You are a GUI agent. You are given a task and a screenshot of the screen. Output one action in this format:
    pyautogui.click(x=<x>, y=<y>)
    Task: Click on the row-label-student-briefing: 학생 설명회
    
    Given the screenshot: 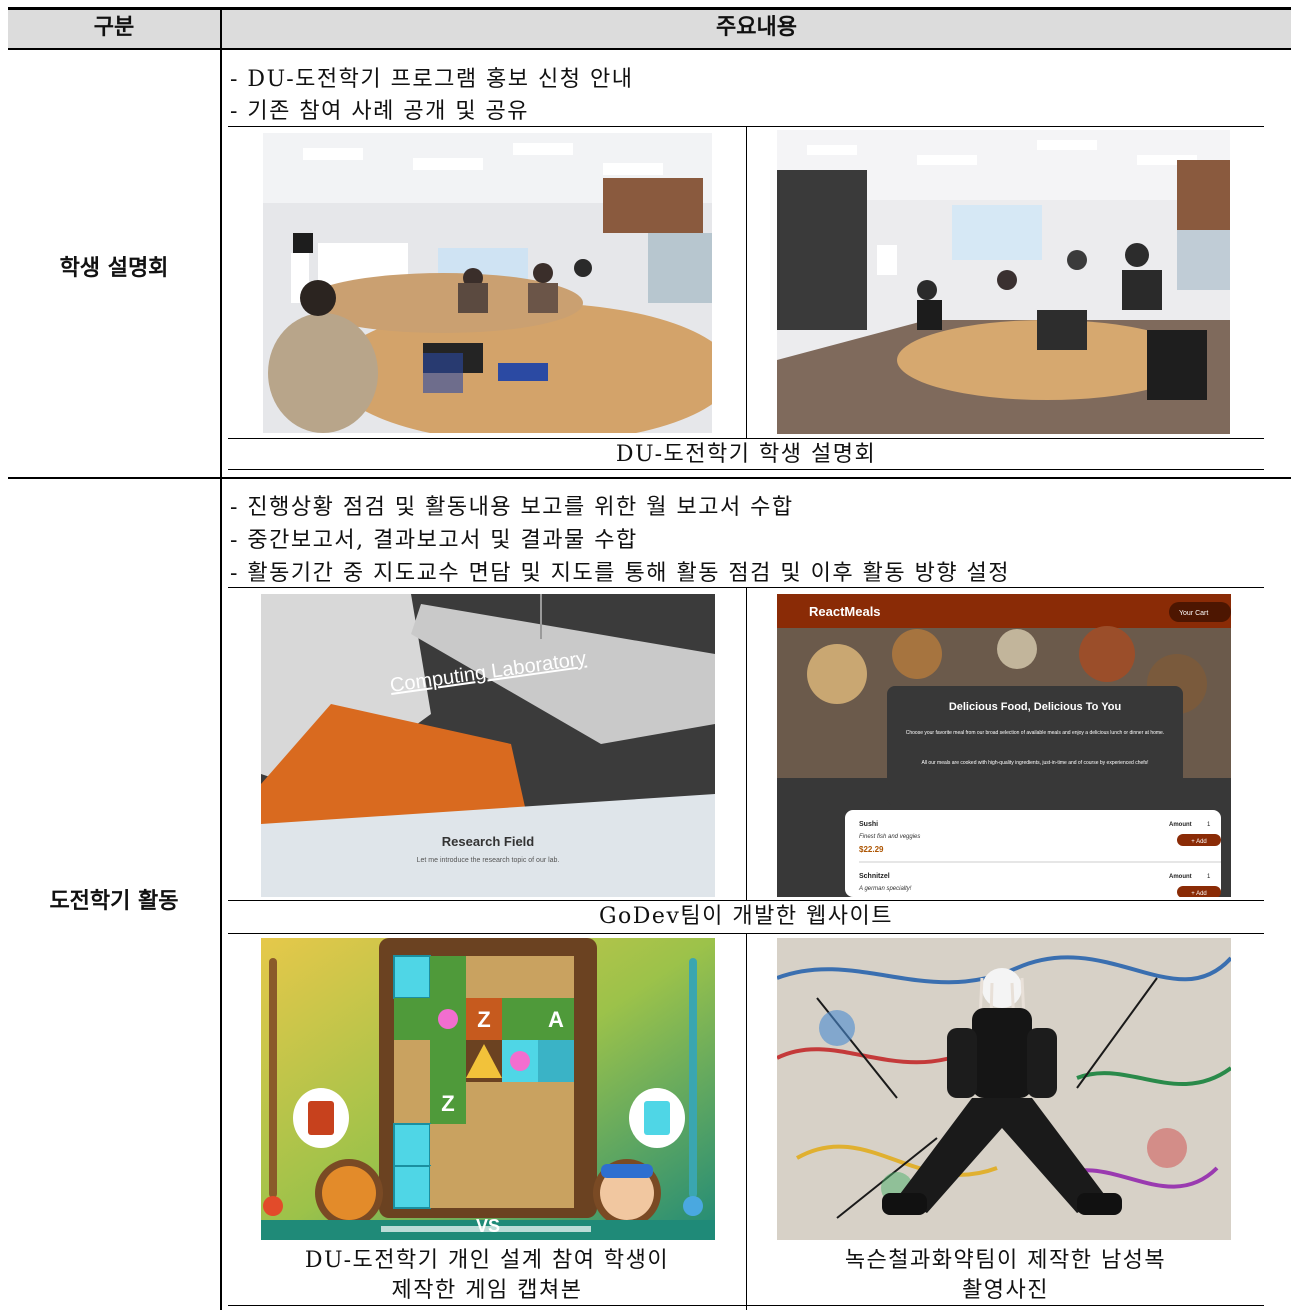 What is the action you would take?
    pyautogui.click(x=114, y=268)
    